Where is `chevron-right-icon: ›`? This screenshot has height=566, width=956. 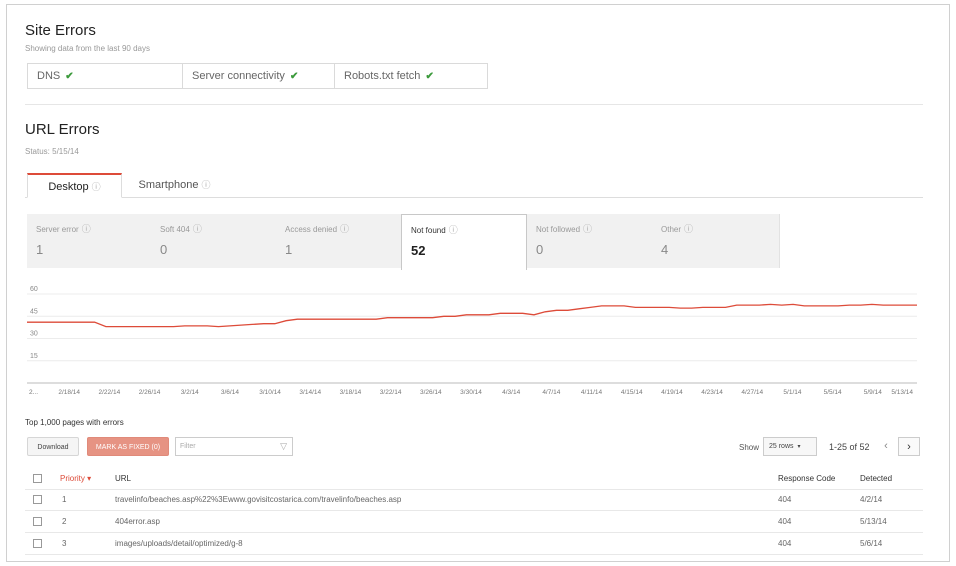
chevron-right-icon: › is located at coordinates (909, 447).